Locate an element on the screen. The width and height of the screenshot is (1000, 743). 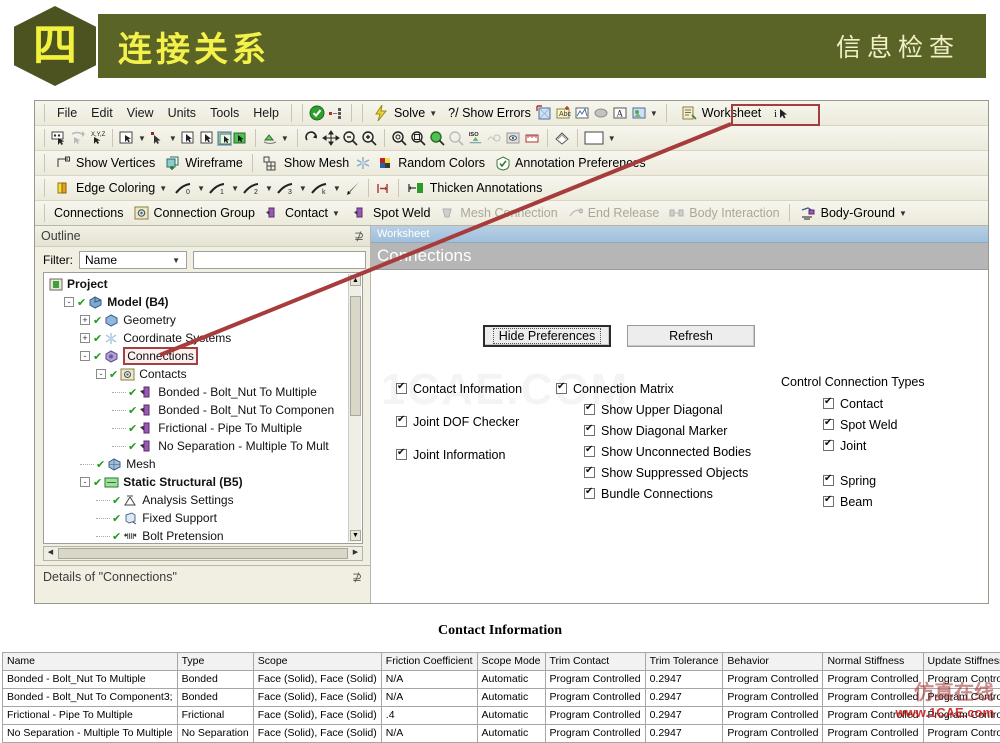
iso-view-icon: ISO is located at coordinates (475, 138).